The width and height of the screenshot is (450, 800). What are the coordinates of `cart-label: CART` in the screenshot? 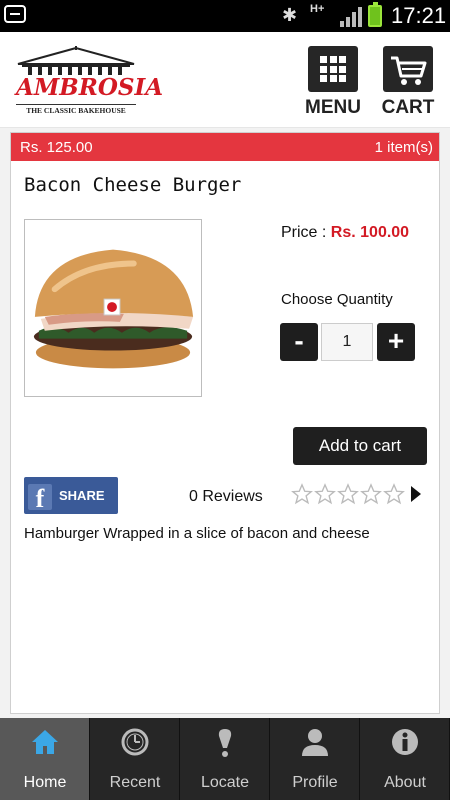 It's located at (408, 107).